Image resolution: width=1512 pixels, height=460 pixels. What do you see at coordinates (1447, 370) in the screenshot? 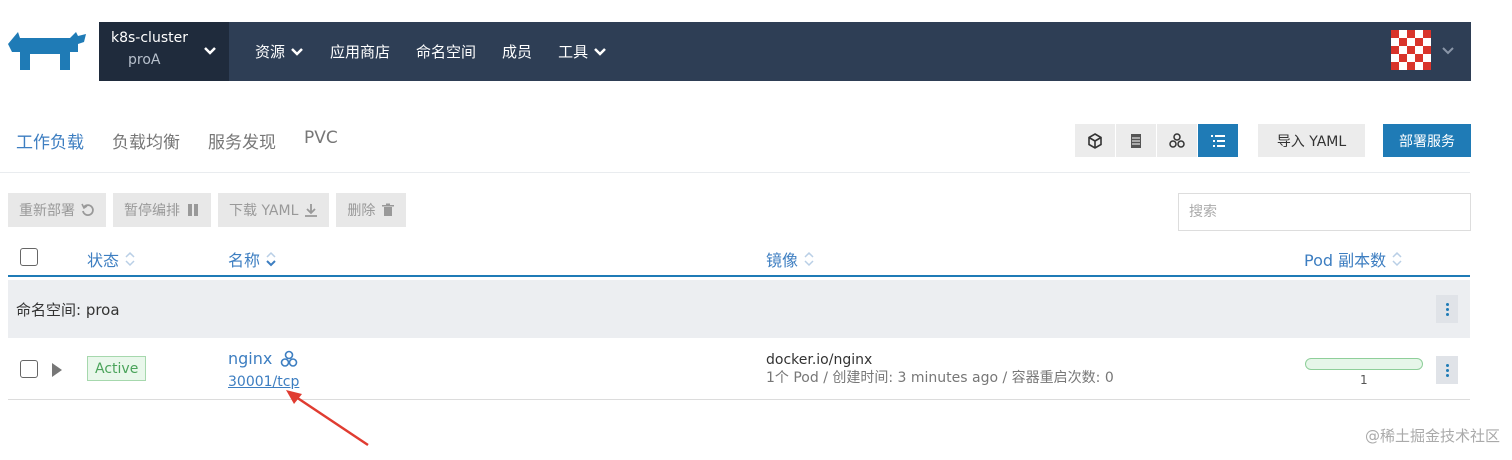
I see `row-menu-button` at bounding box center [1447, 370].